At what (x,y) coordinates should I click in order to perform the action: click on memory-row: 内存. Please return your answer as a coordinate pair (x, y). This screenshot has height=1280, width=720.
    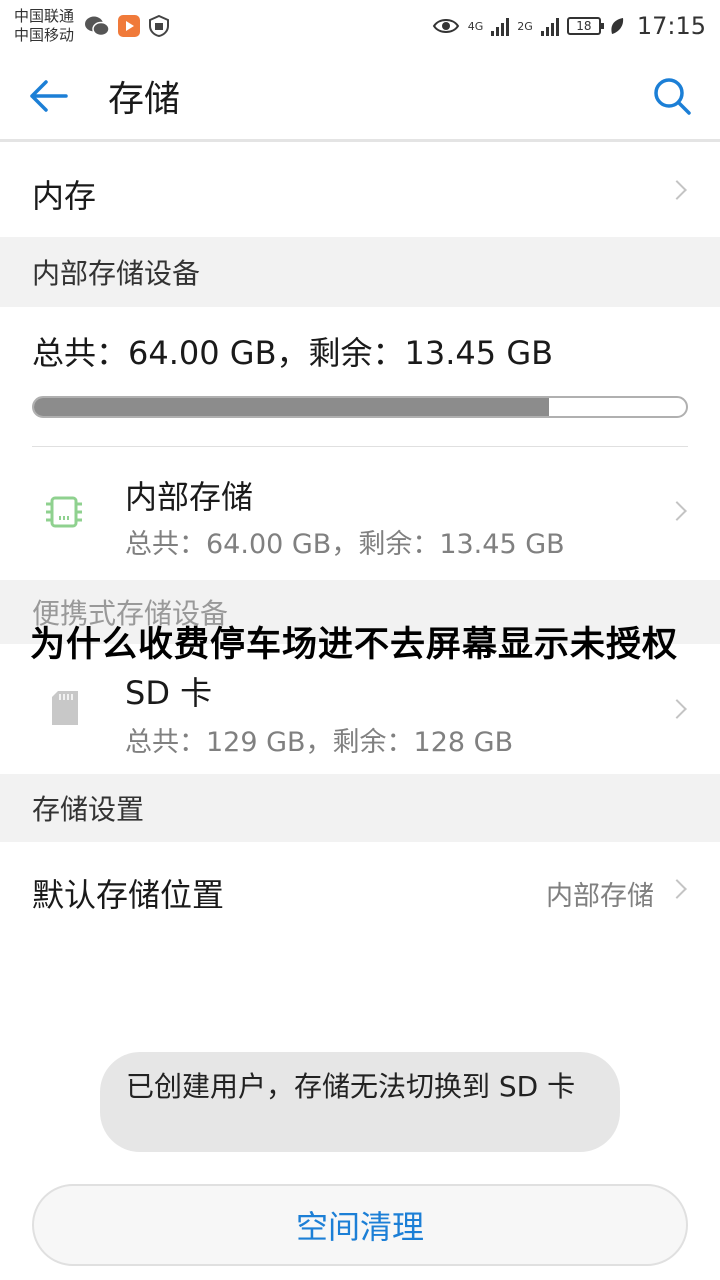
    Looking at the image, I should click on (360, 191).